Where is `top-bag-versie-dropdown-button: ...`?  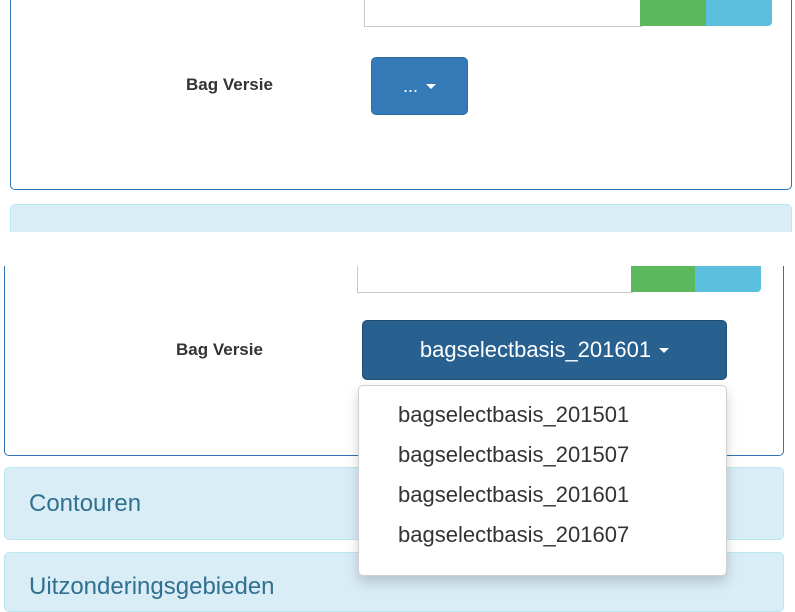
top-bag-versie-dropdown-button: ... is located at coordinates (419, 86).